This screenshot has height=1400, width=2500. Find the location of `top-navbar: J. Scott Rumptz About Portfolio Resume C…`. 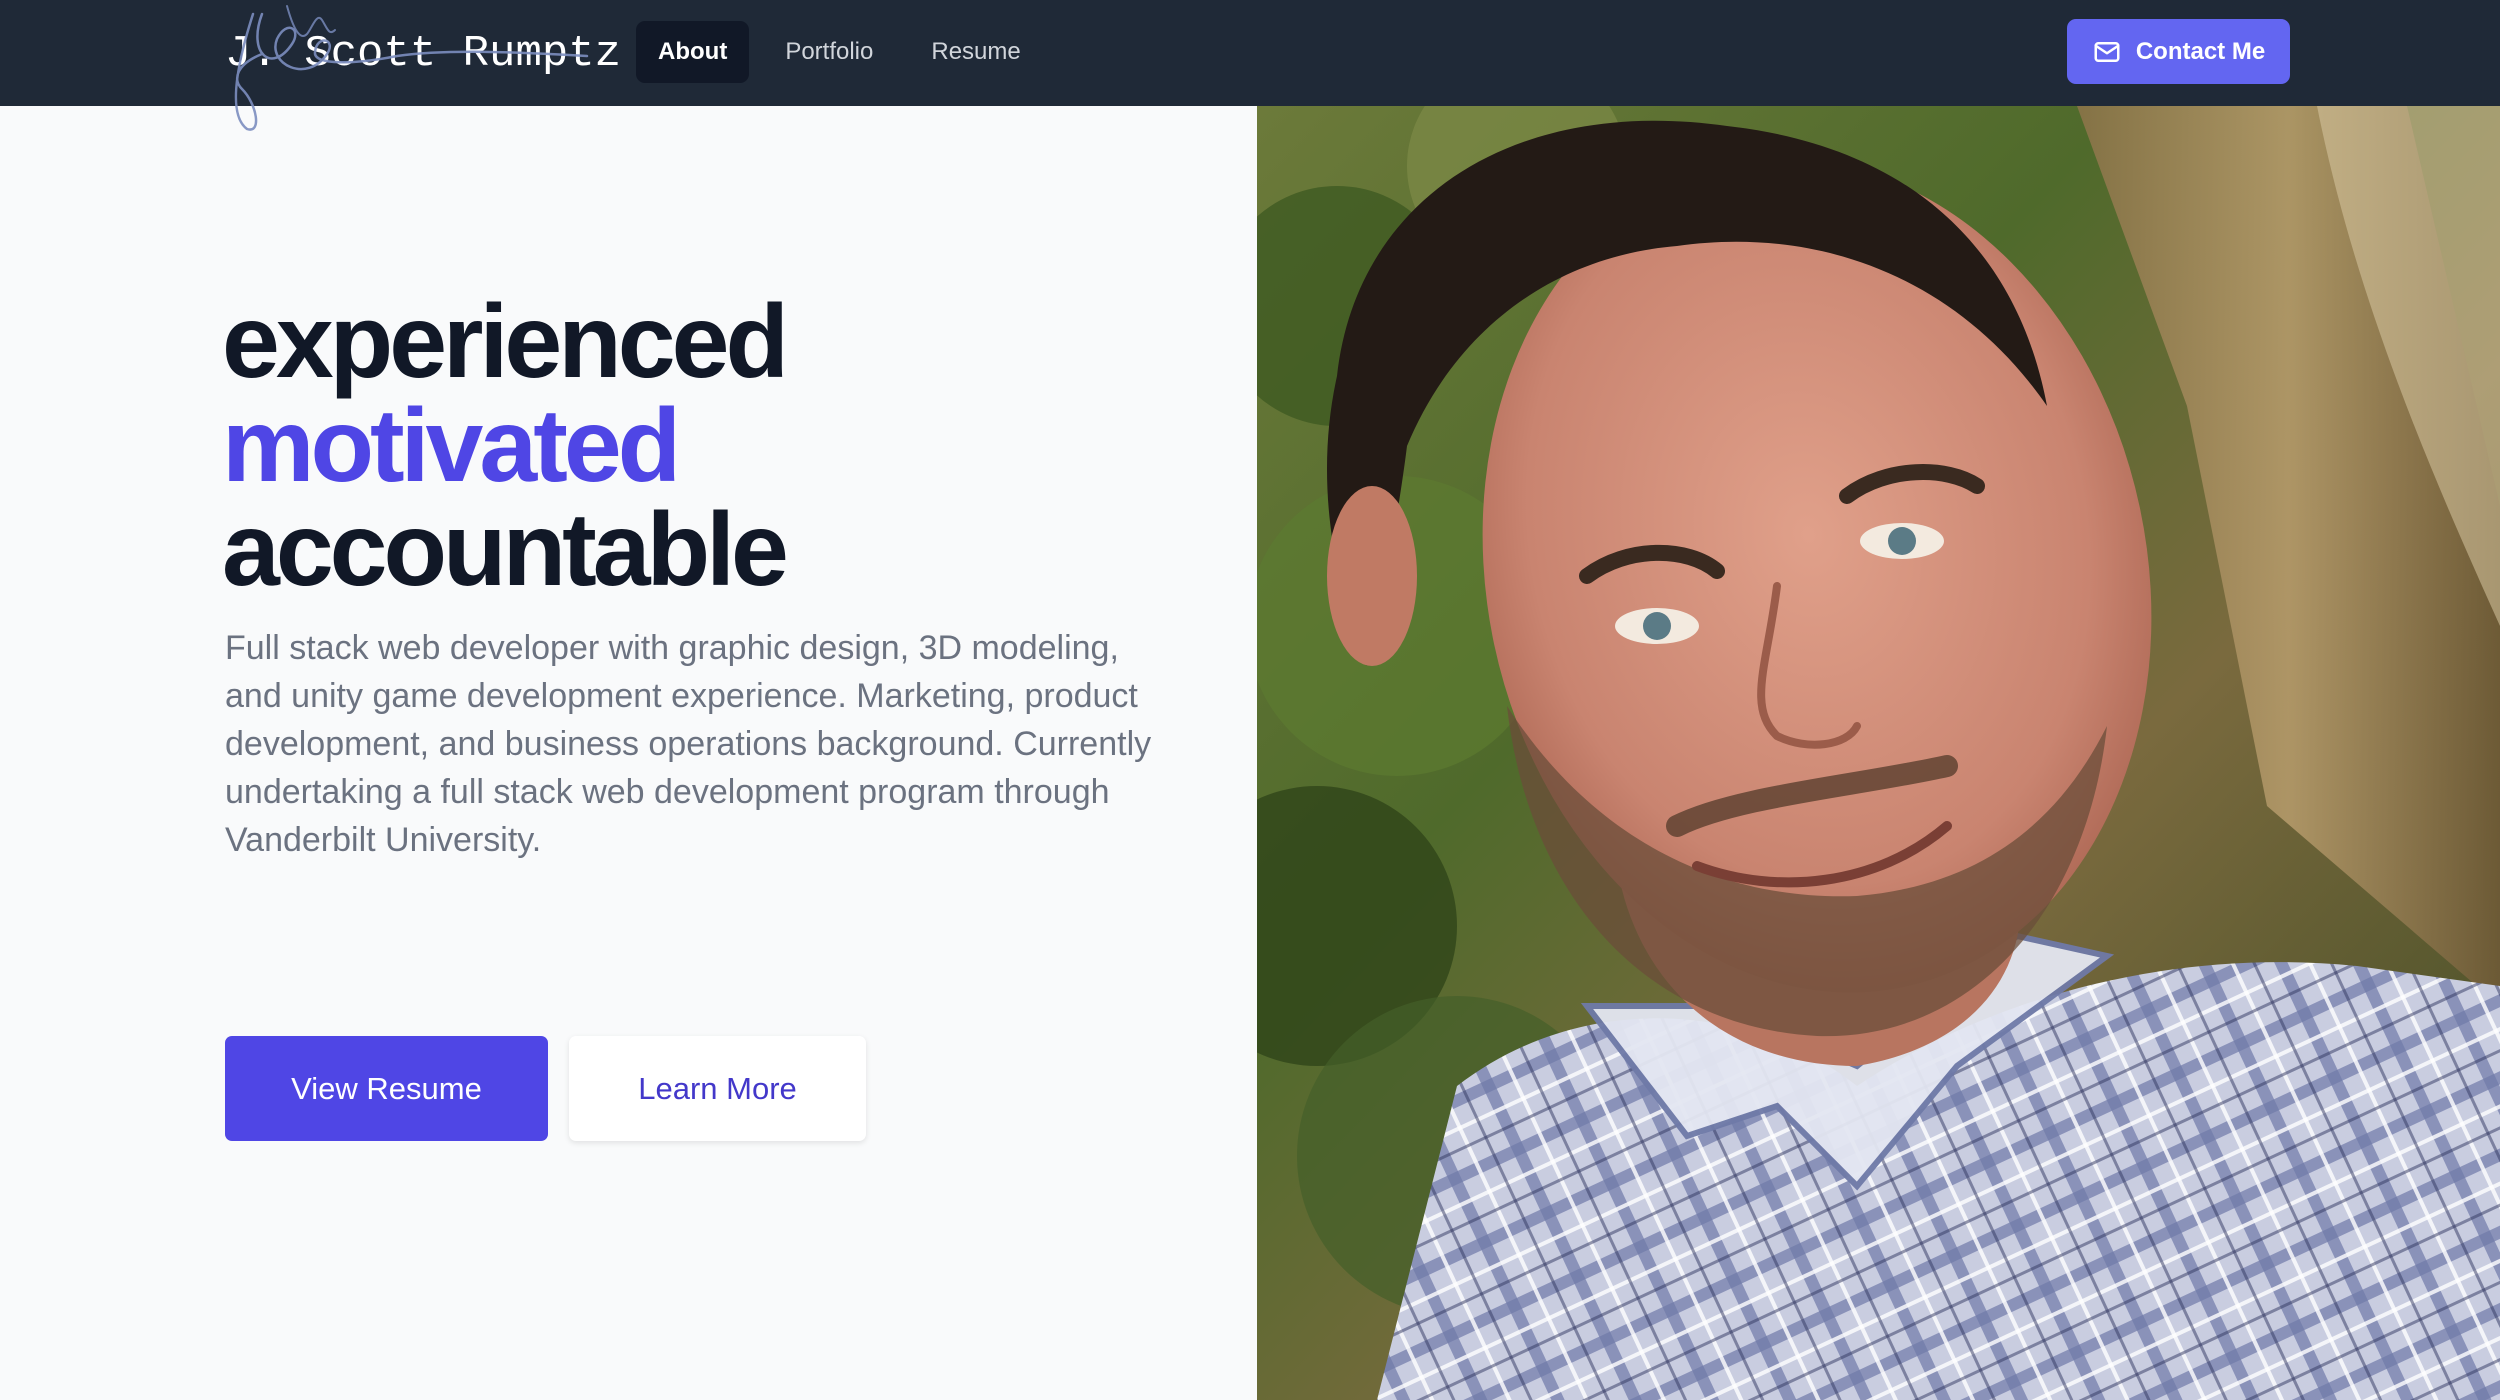

top-navbar: J. Scott Rumptz About Portfolio Resume C… is located at coordinates (1250, 65).